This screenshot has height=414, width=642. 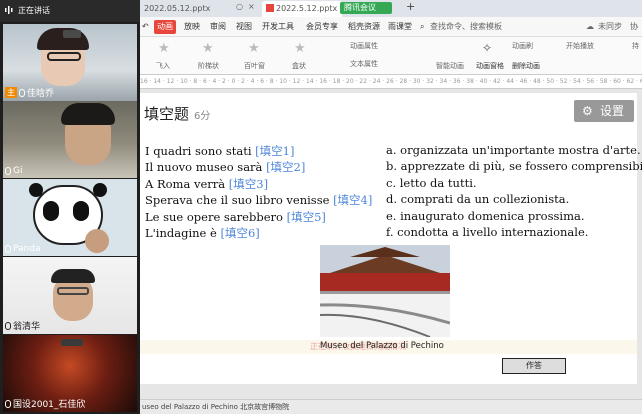 What do you see at coordinates (163, 66) in the screenshot?
I see `effect-fly-in: 飞入` at bounding box center [163, 66].